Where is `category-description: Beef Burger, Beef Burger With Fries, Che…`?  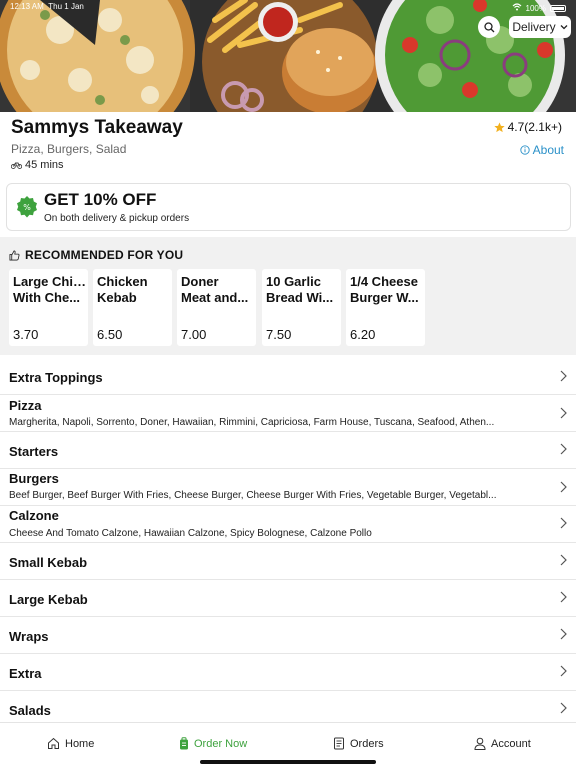
category-description: Beef Burger, Beef Burger With Fries, Che… is located at coordinates (253, 495).